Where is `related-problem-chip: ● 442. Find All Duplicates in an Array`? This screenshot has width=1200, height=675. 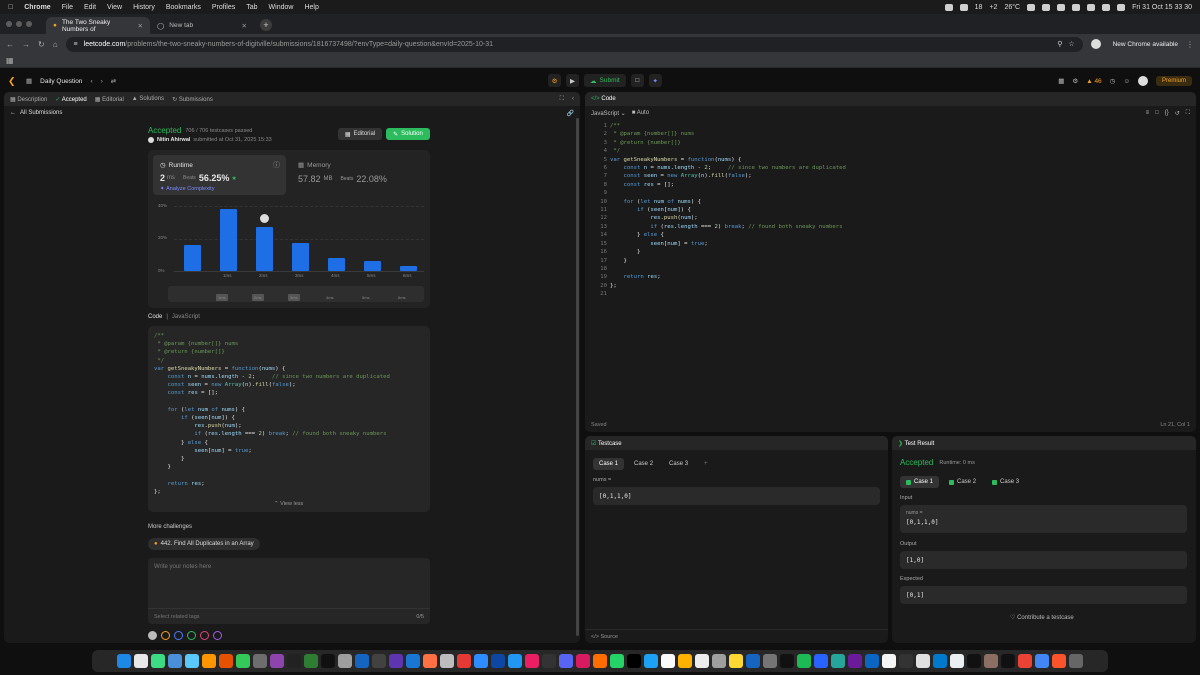 related-problem-chip: ● 442. Find All Duplicates in an Array is located at coordinates (204, 544).